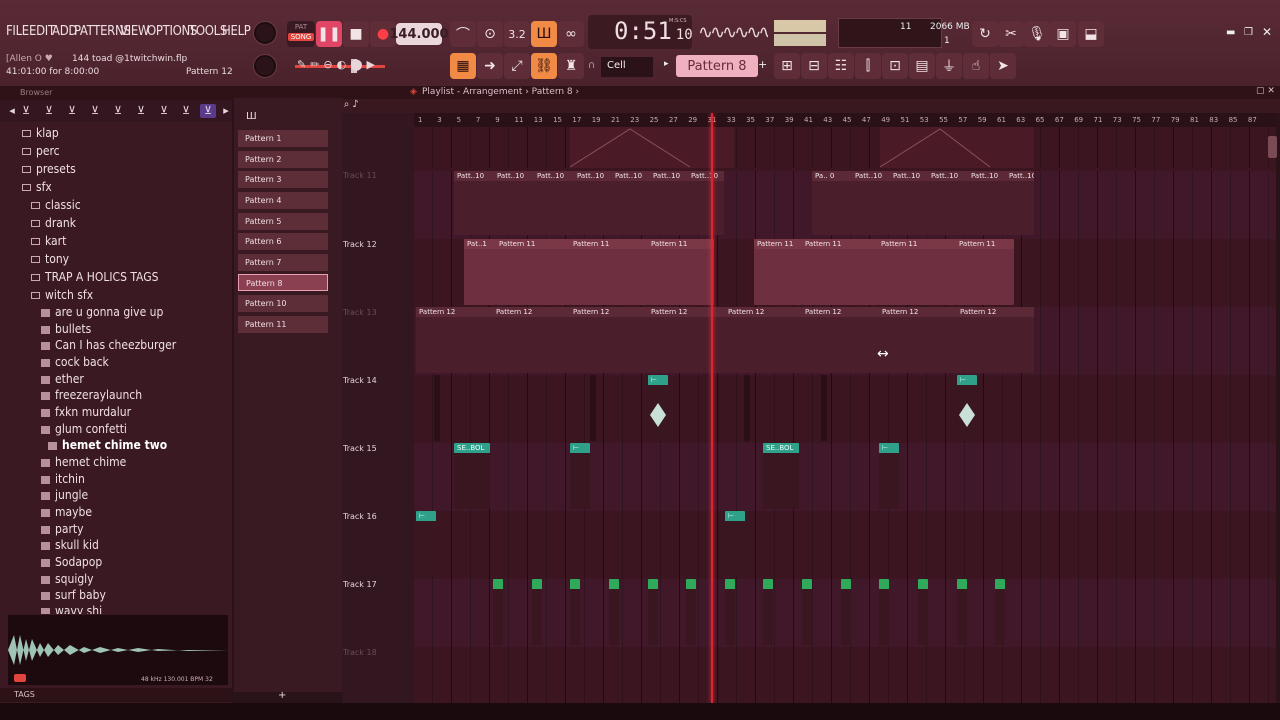 This screenshot has height=720, width=1280. What do you see at coordinates (236, 31) in the screenshot?
I see `menu-help: HELP` at bounding box center [236, 31].